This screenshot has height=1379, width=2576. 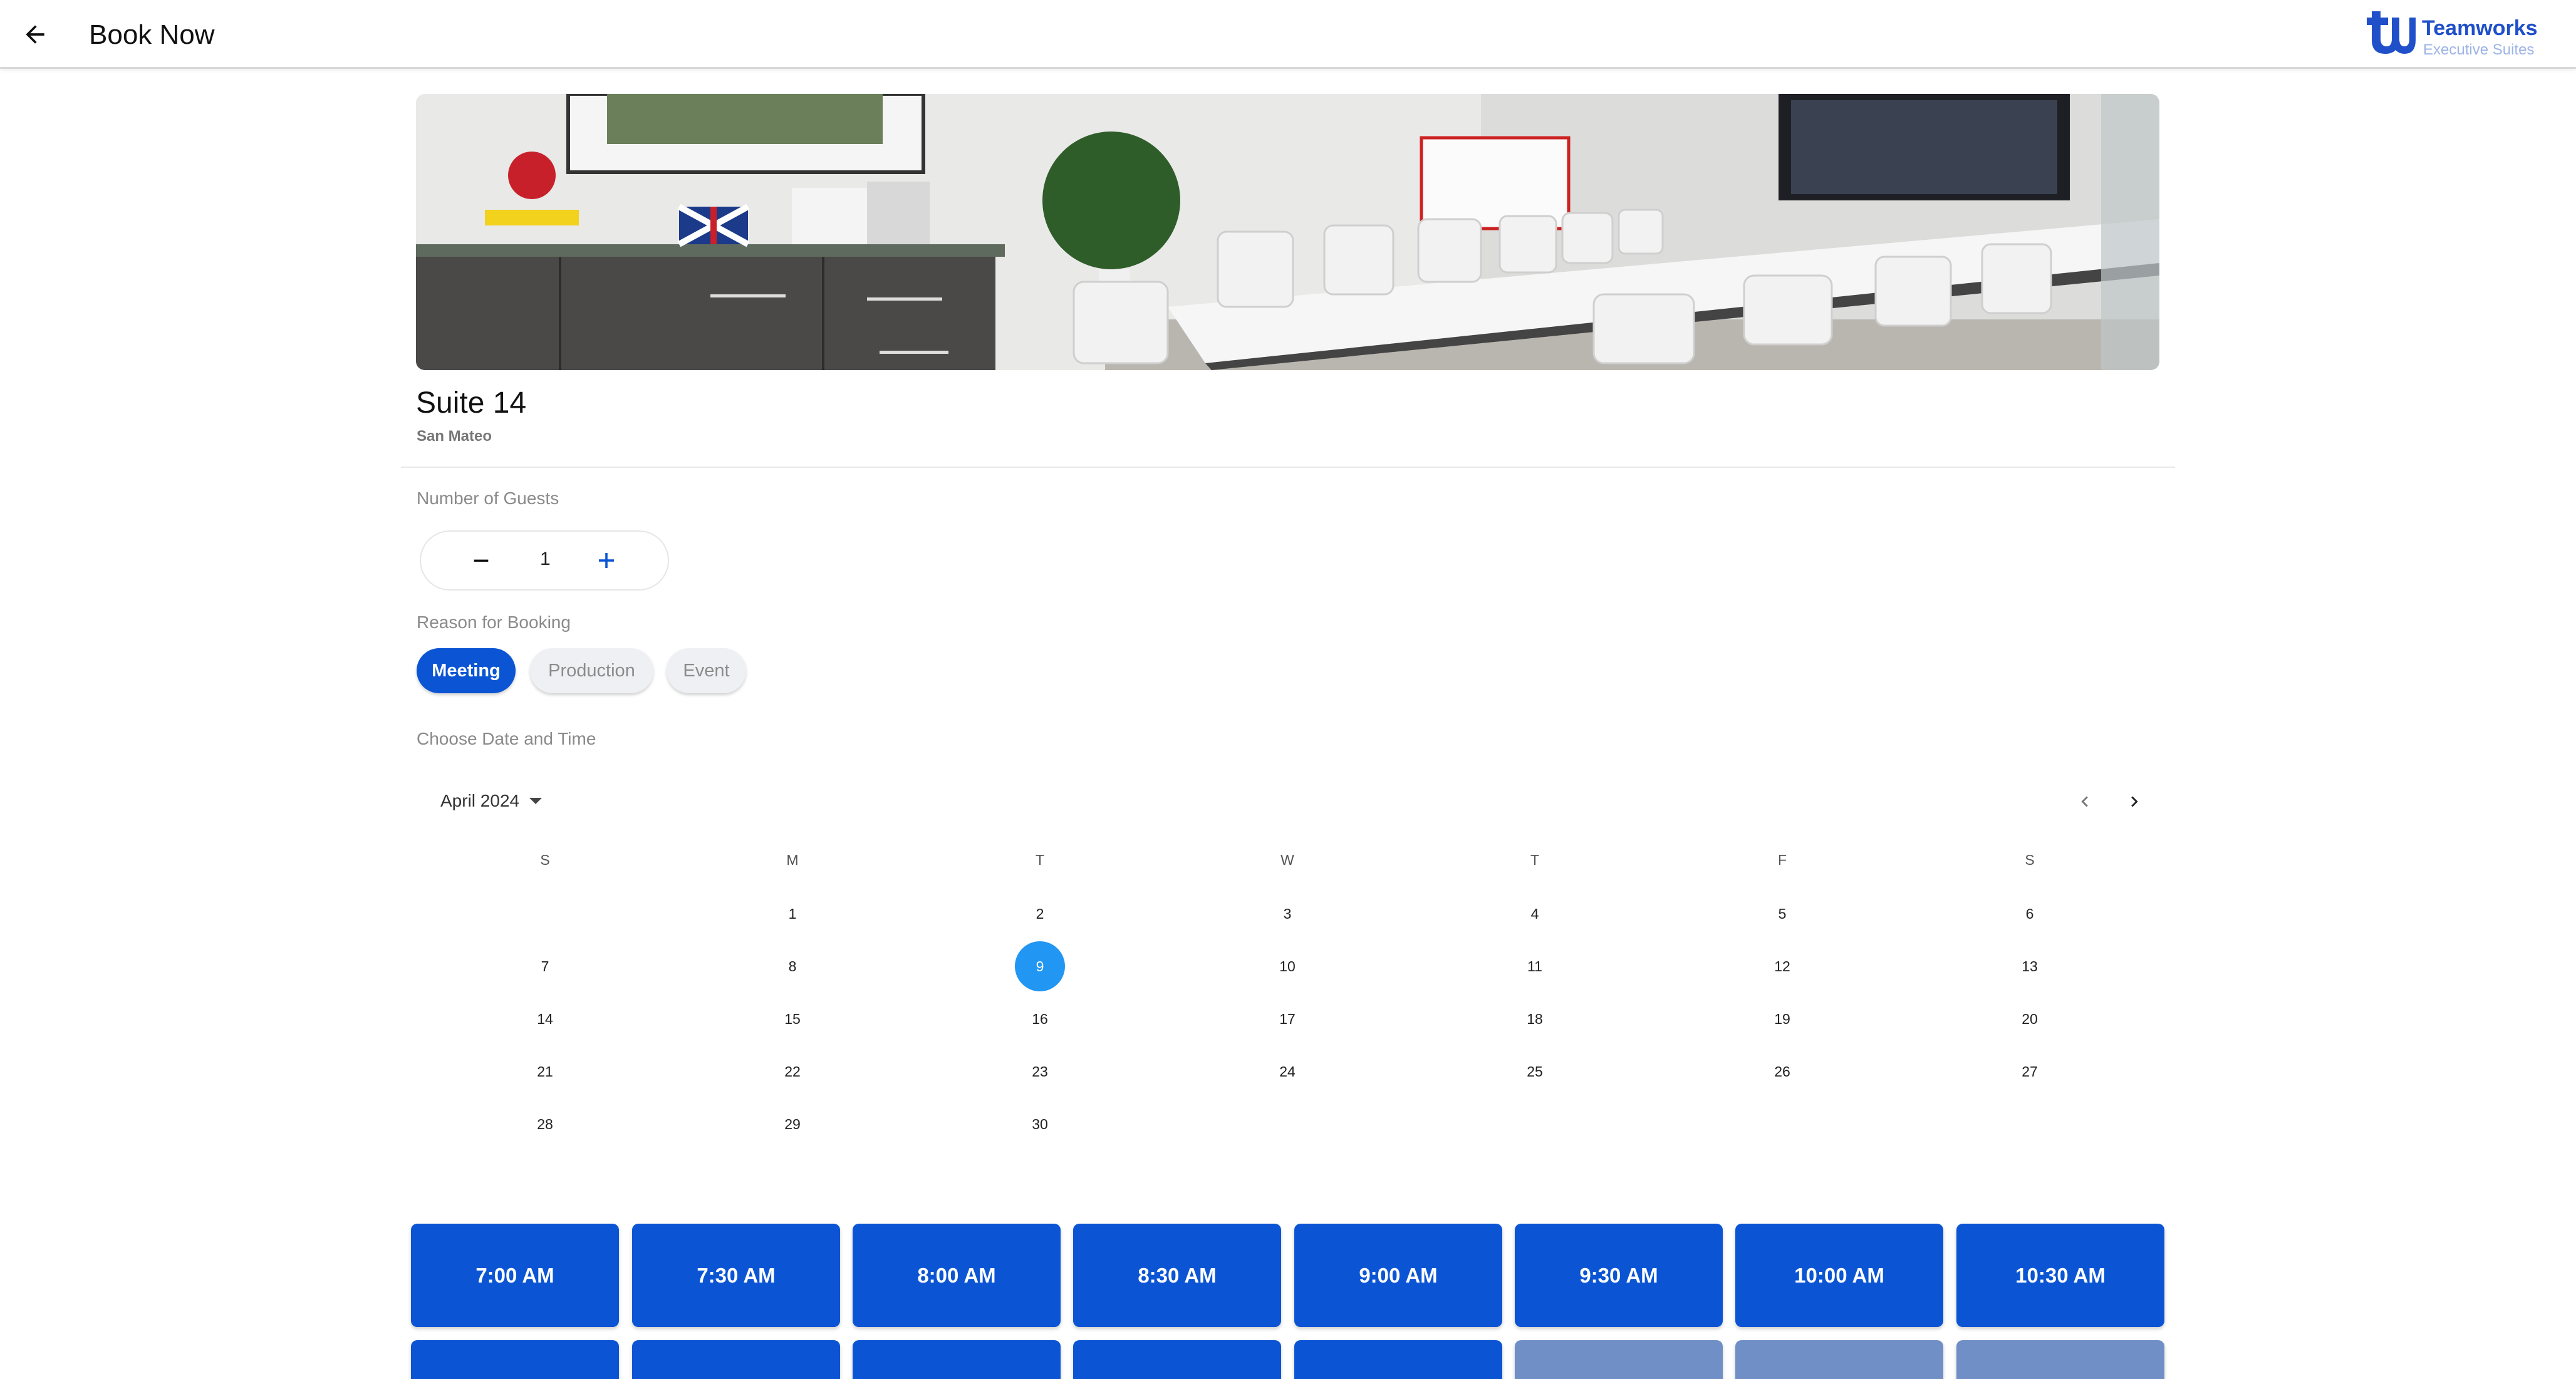 I want to click on caret-down-icon, so click(x=536, y=801).